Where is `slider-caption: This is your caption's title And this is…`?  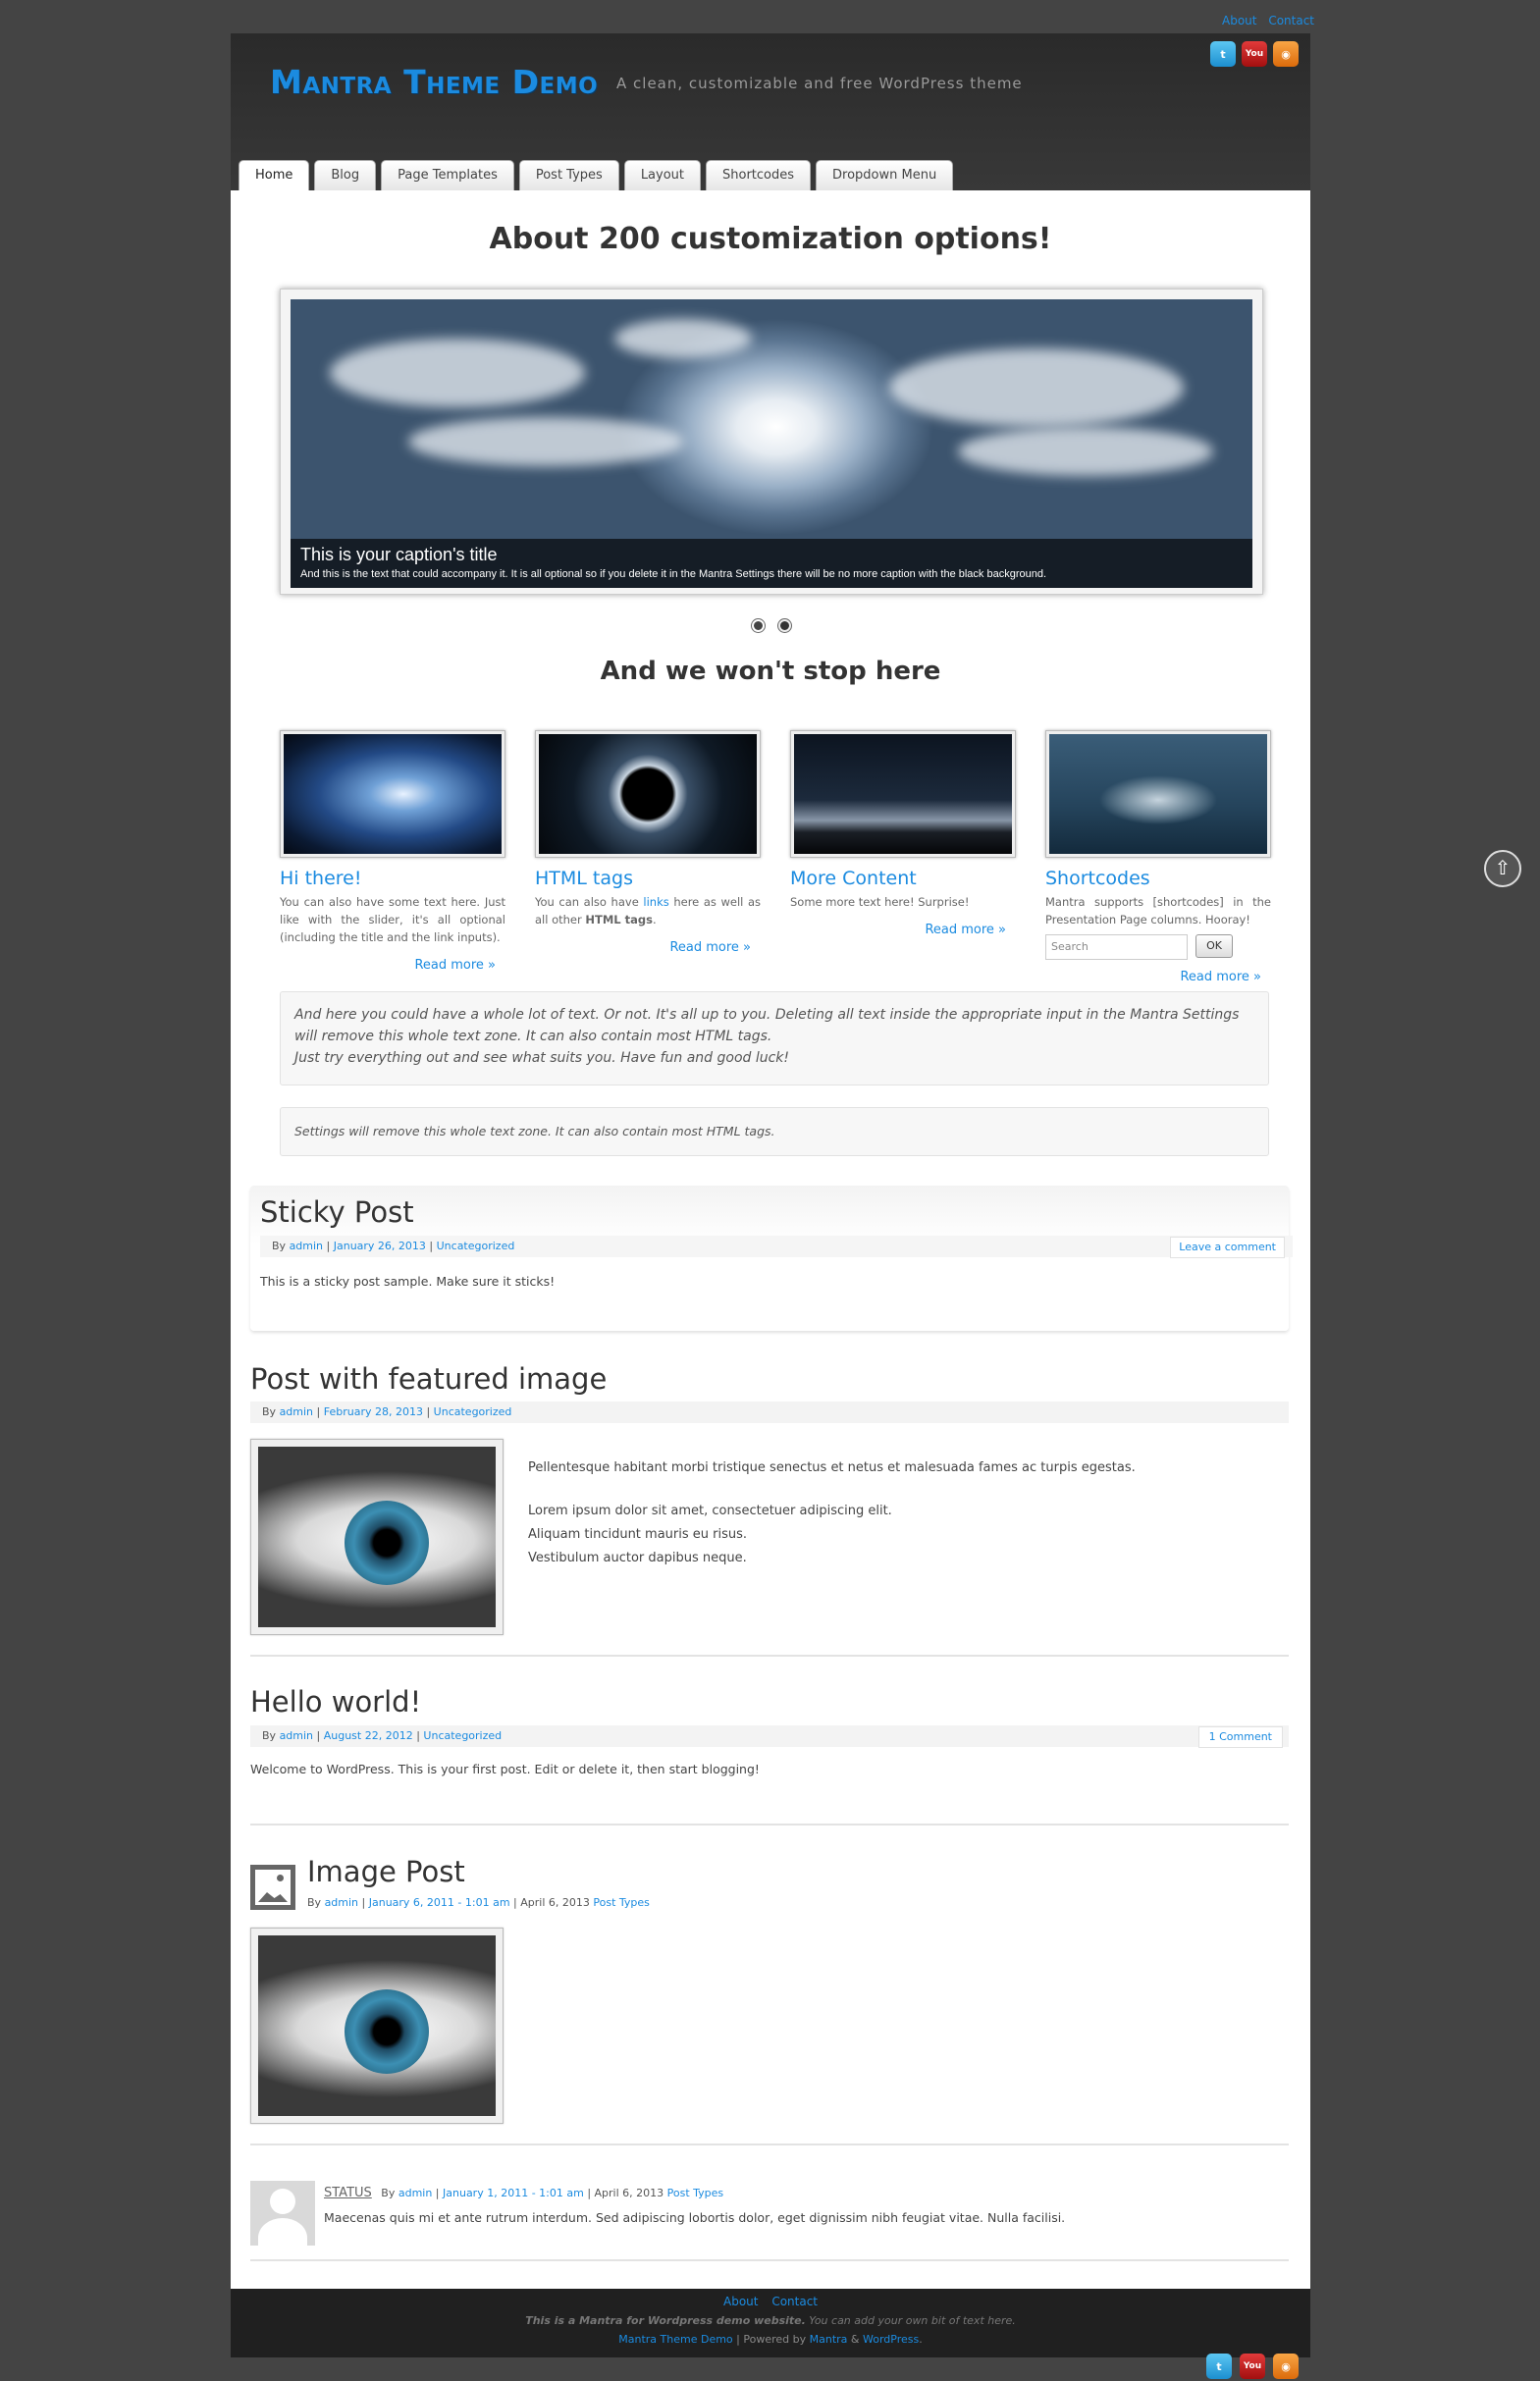 slider-caption: This is your caption's title And this is… is located at coordinates (772, 563).